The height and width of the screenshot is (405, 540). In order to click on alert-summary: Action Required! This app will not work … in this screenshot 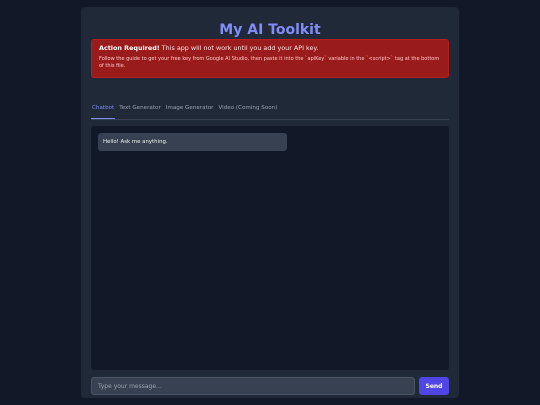, I will do `click(270, 48)`.